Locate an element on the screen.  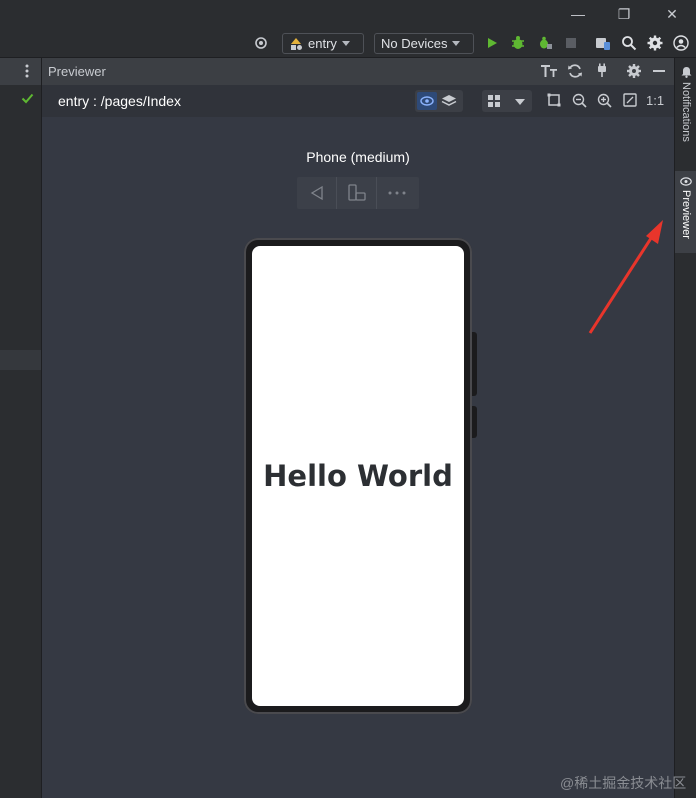
device-manager-icon is located at coordinates (603, 43).